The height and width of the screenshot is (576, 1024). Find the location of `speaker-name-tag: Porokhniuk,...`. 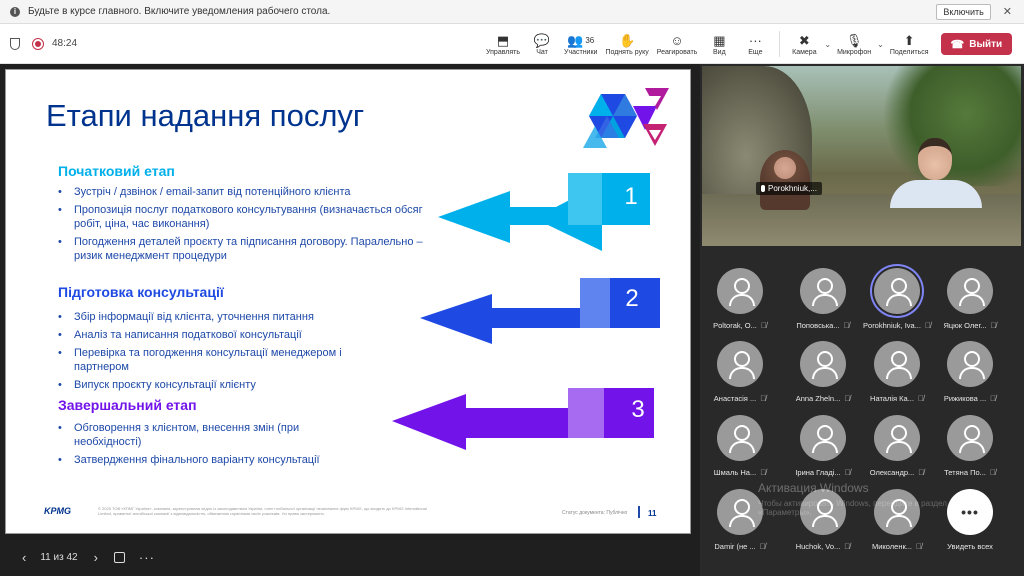

speaker-name-tag: Porokhniuk,... is located at coordinates (789, 188).